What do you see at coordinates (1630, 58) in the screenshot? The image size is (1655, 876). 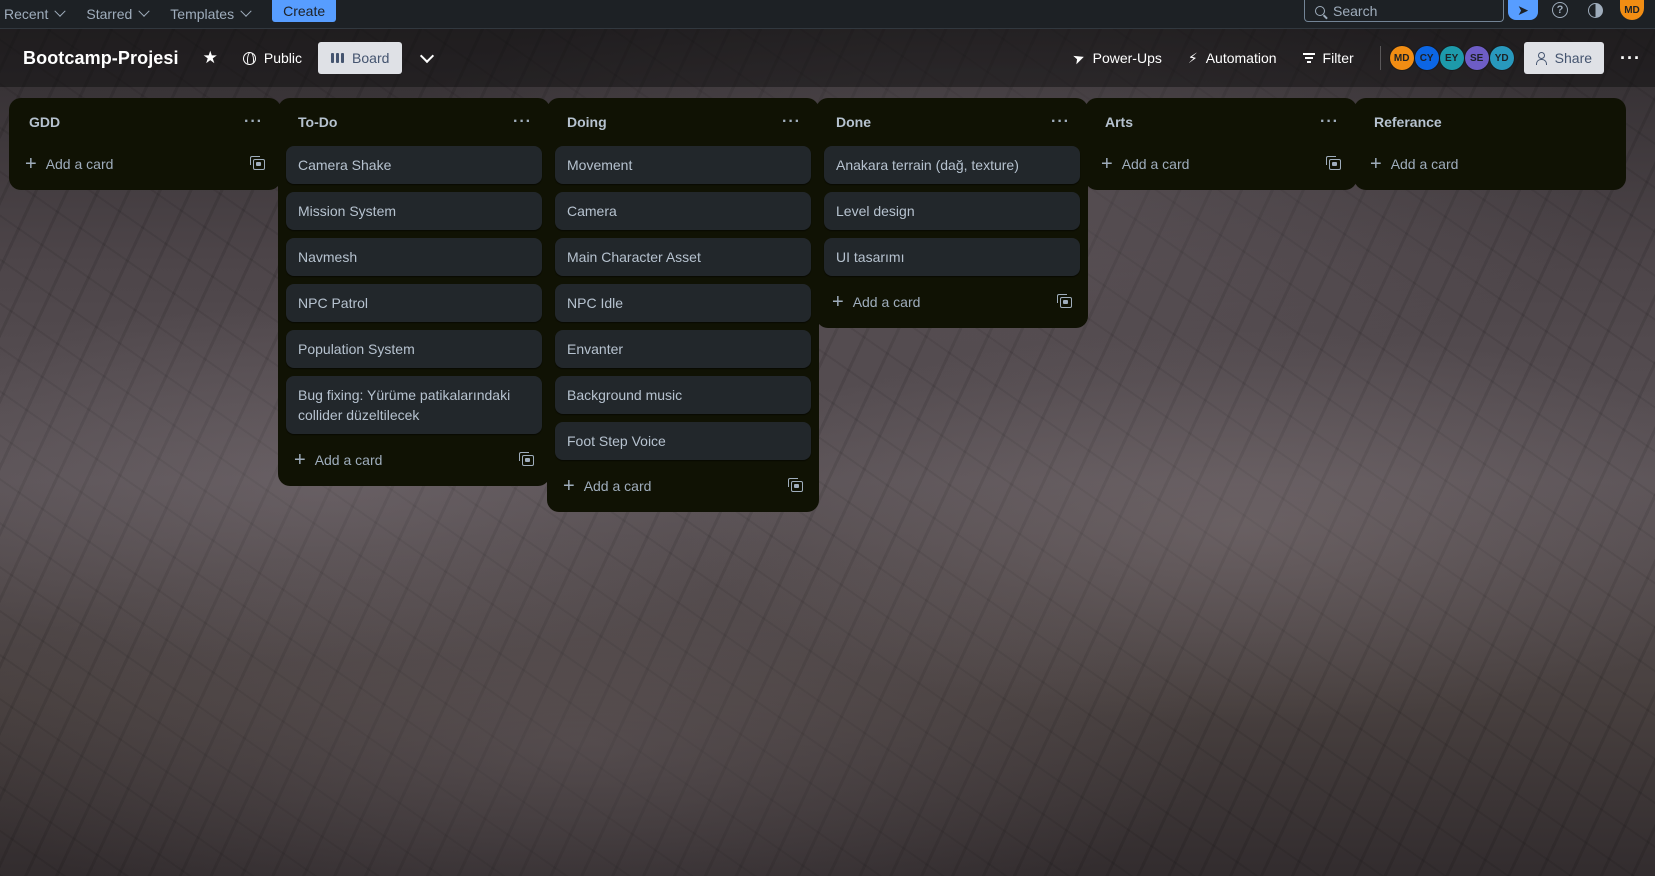 I see `more-icon: ···` at bounding box center [1630, 58].